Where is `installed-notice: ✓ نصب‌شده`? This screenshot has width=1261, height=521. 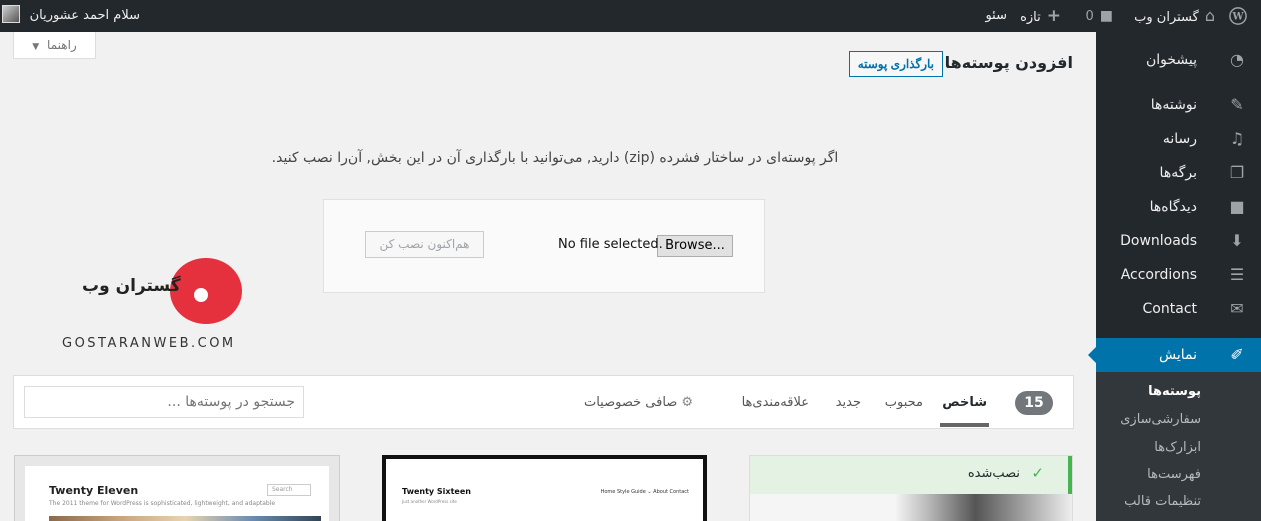 installed-notice: ✓ نصب‌شده is located at coordinates (911, 475).